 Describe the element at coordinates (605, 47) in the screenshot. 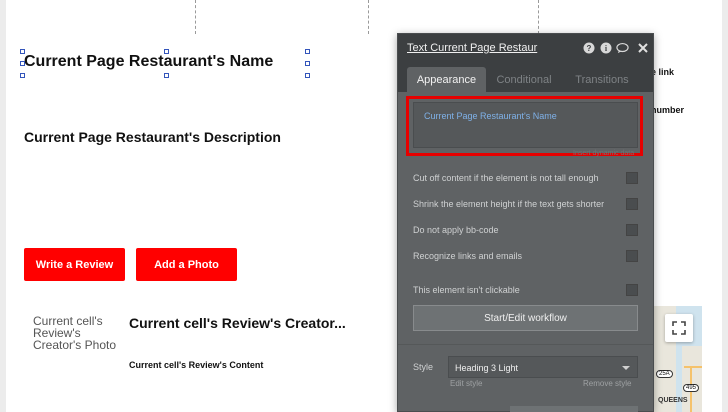

I see `info-icon: i` at that location.